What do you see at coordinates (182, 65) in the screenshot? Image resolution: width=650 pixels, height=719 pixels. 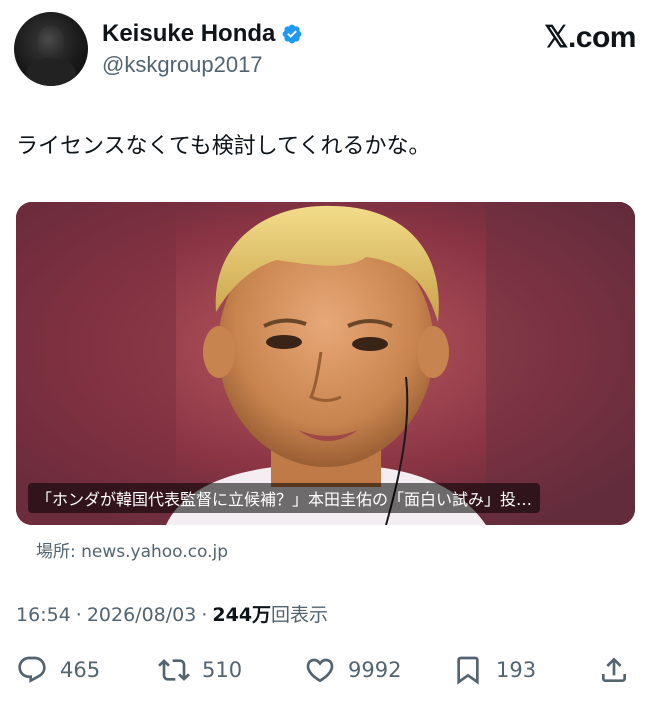 I see `handle: @kskgroup2017` at bounding box center [182, 65].